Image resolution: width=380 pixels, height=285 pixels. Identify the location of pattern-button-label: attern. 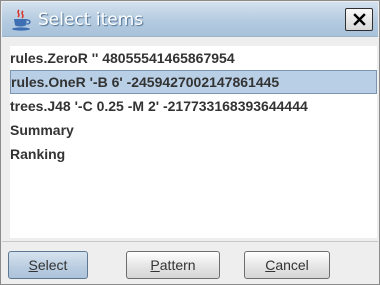
(177, 265).